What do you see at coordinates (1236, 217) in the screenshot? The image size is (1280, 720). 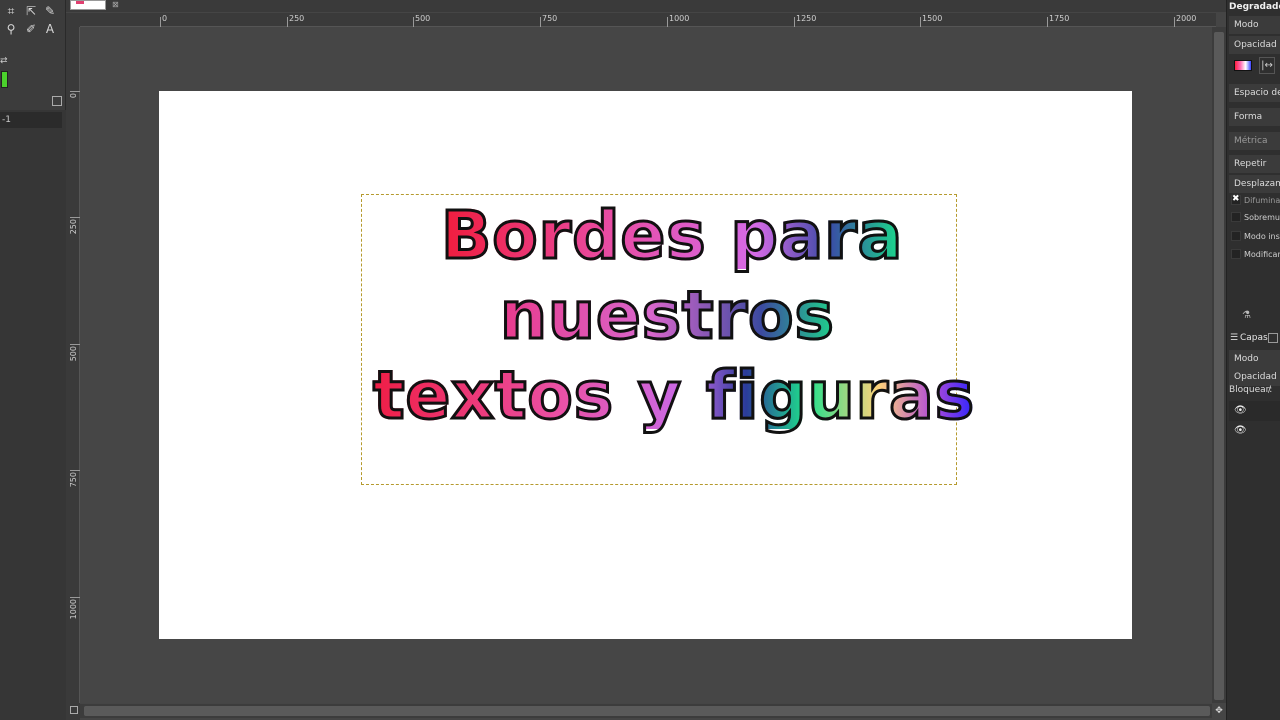 I see `supersample-checkbox` at bounding box center [1236, 217].